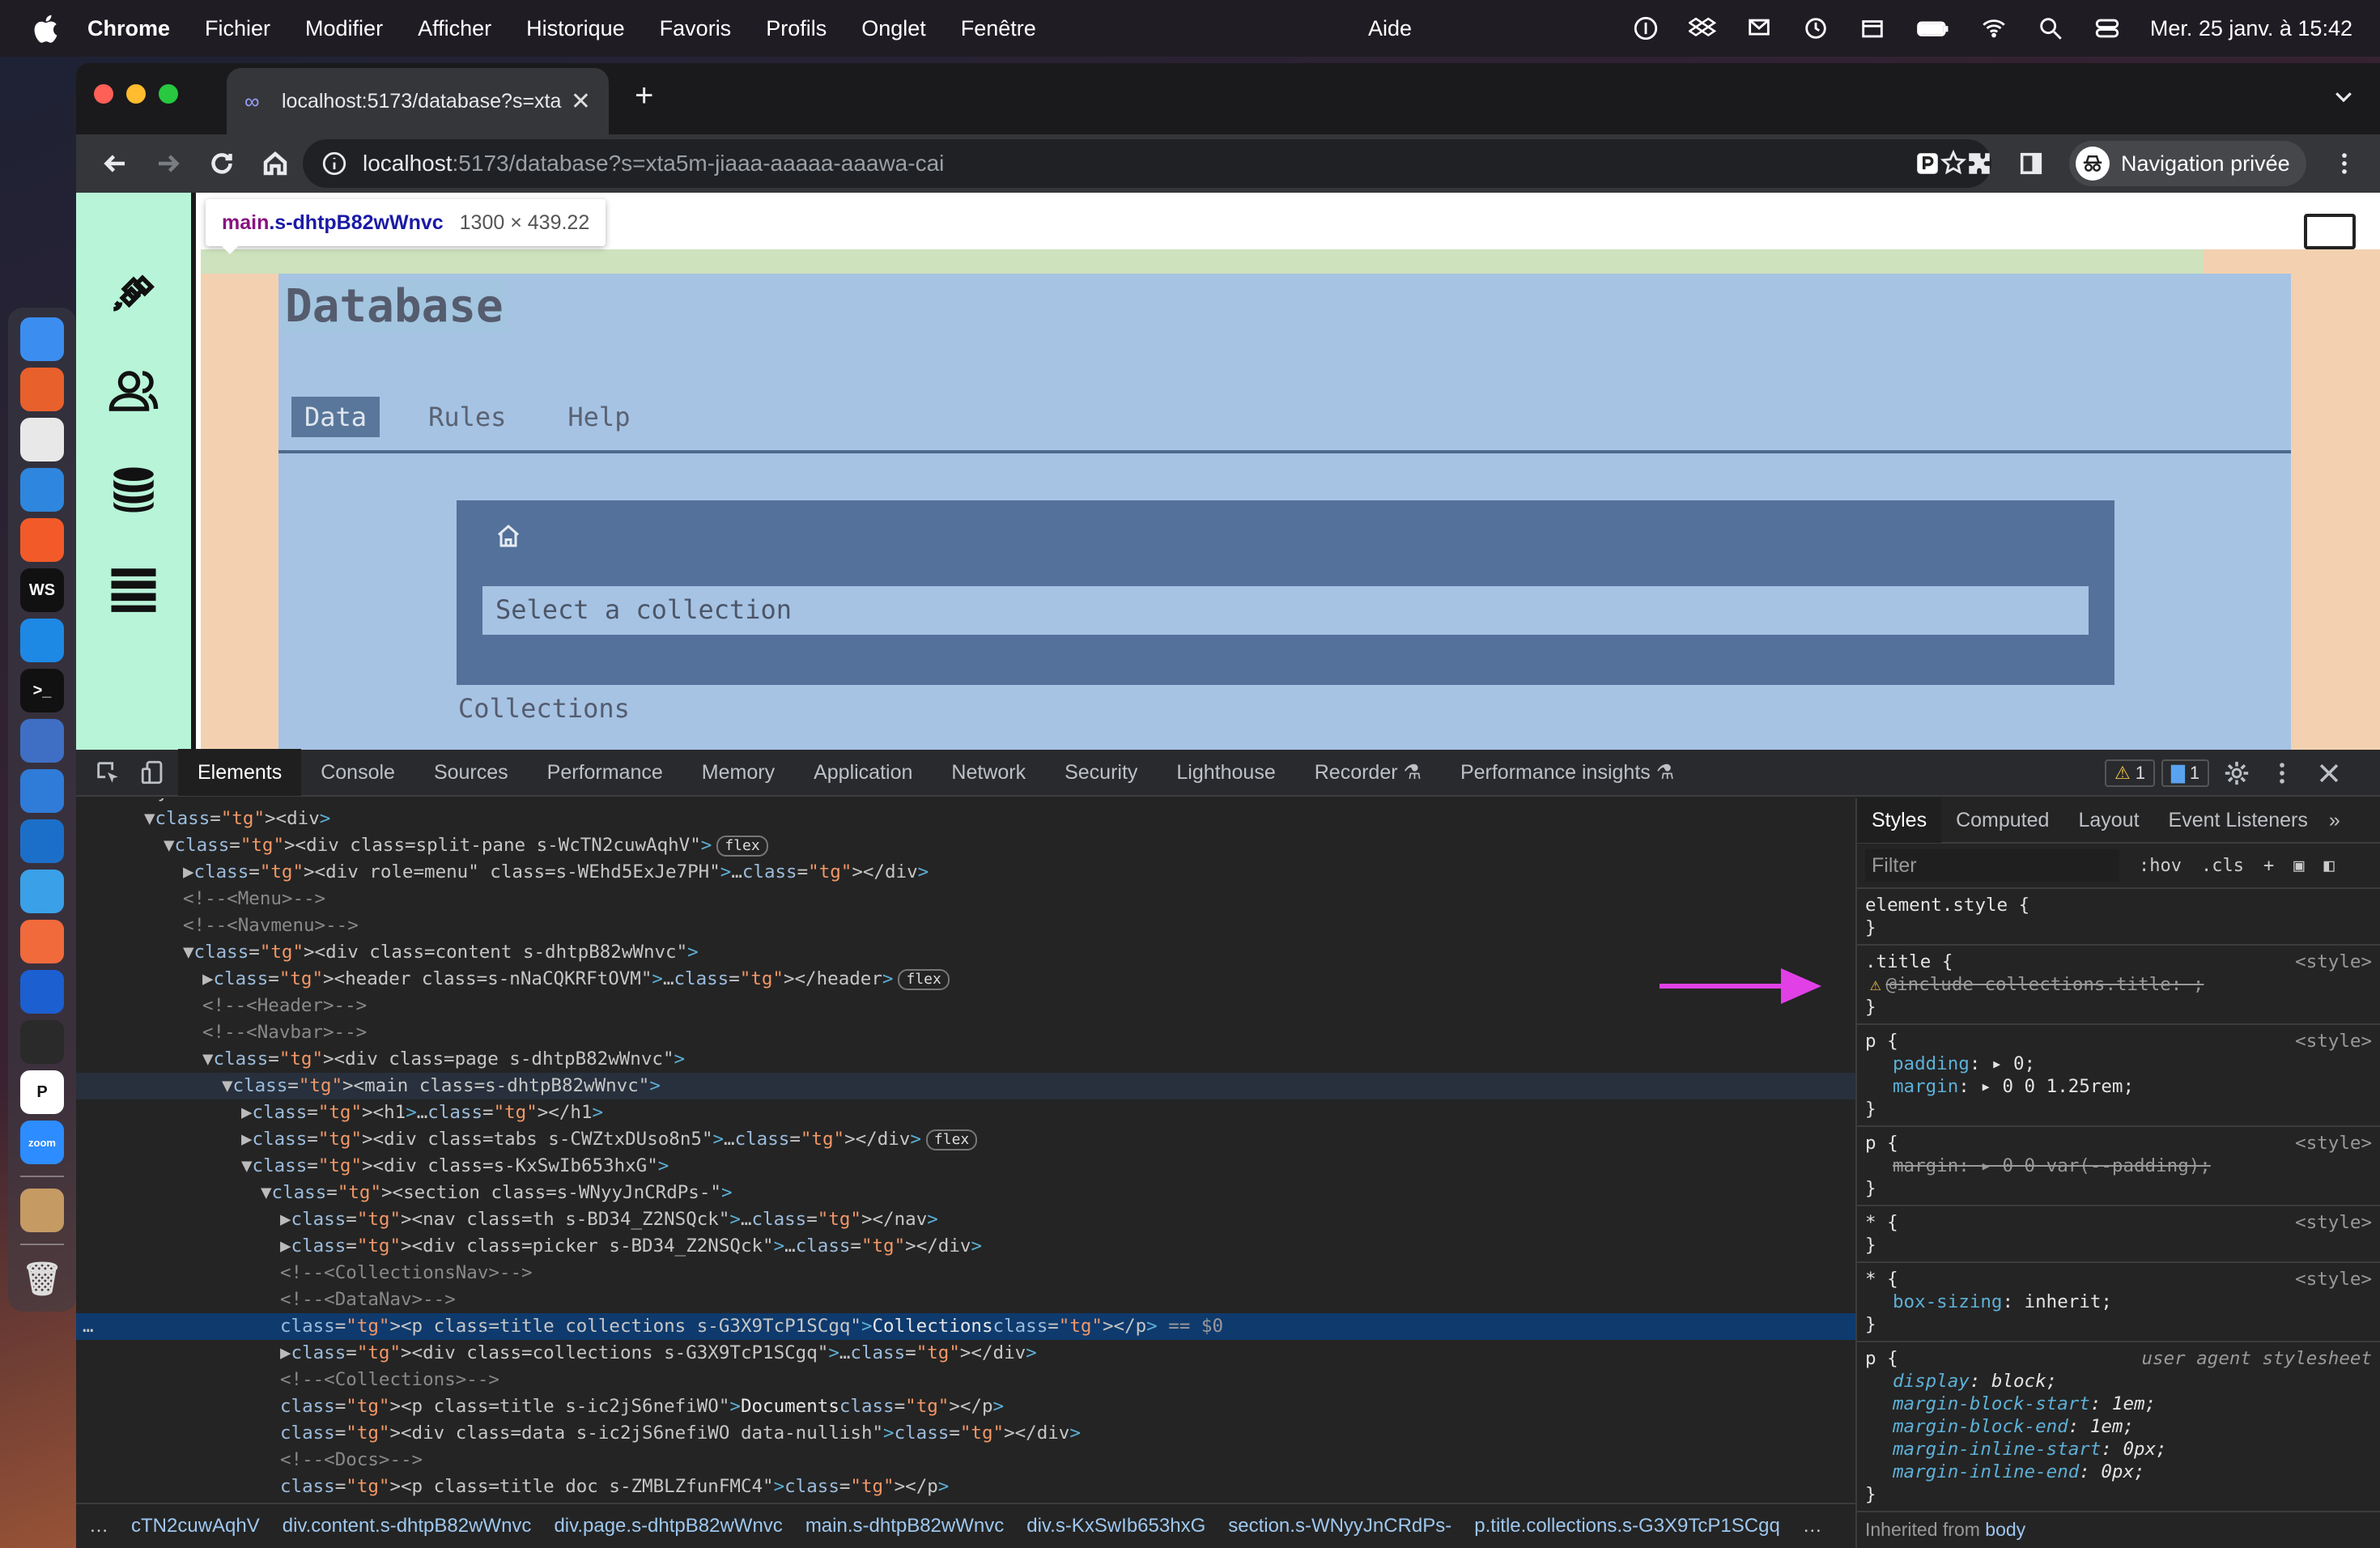  I want to click on menu-onglet: Onglet, so click(893, 29).